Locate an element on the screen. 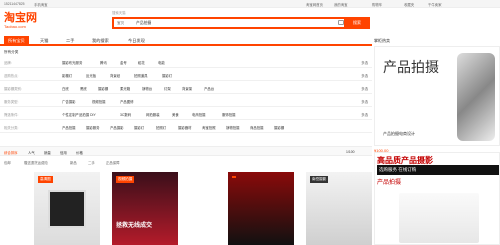  filter-checkbox: 二手 is located at coordinates (91, 162).